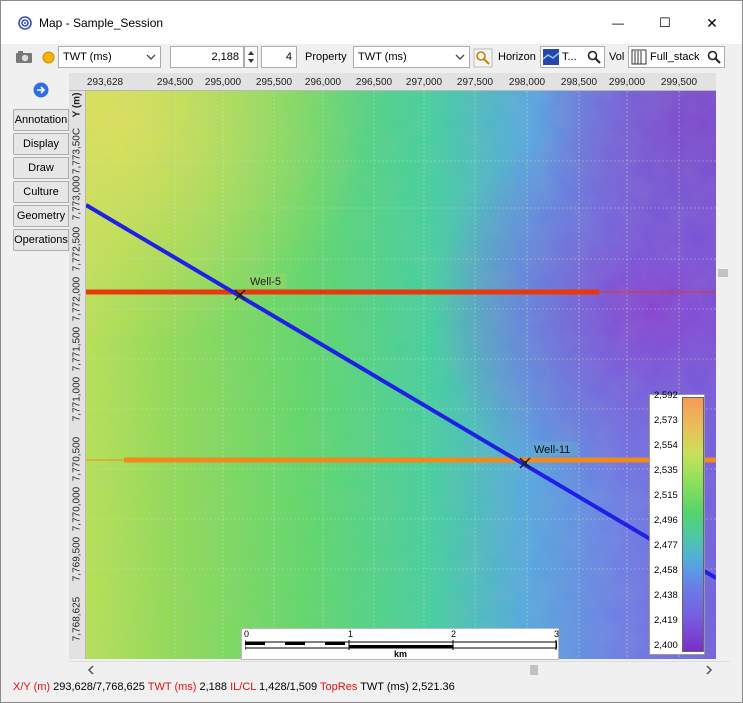  I want to click on side-tab-annotation: Annotation, so click(41, 120).